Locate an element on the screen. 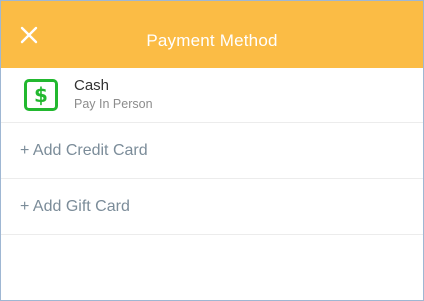 This screenshot has height=301, width=424. add-credit-card-link: + Add Credit Card is located at coordinates (84, 151).